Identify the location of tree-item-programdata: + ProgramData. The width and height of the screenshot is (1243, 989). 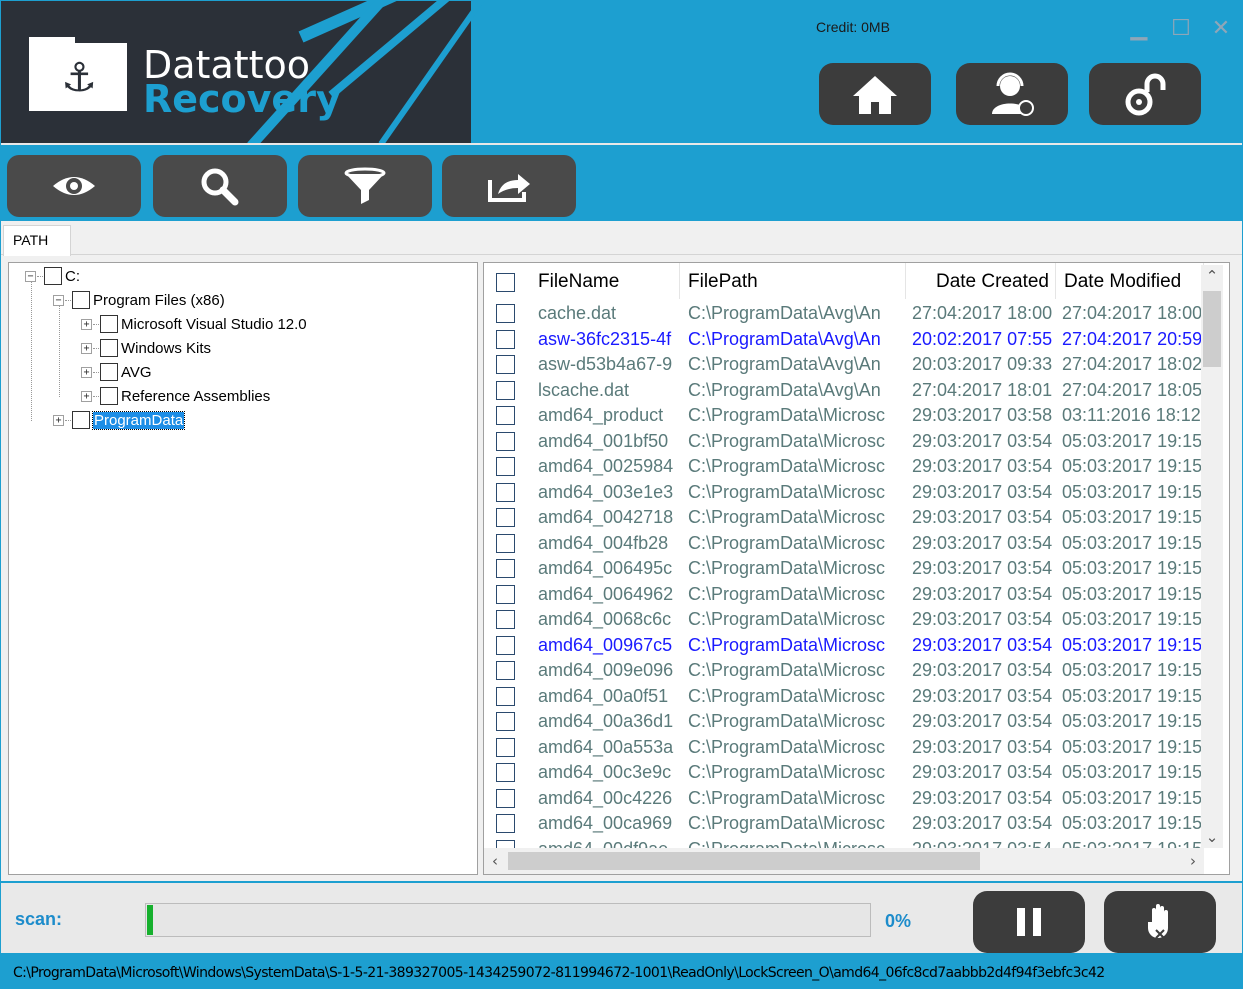
(119, 420).